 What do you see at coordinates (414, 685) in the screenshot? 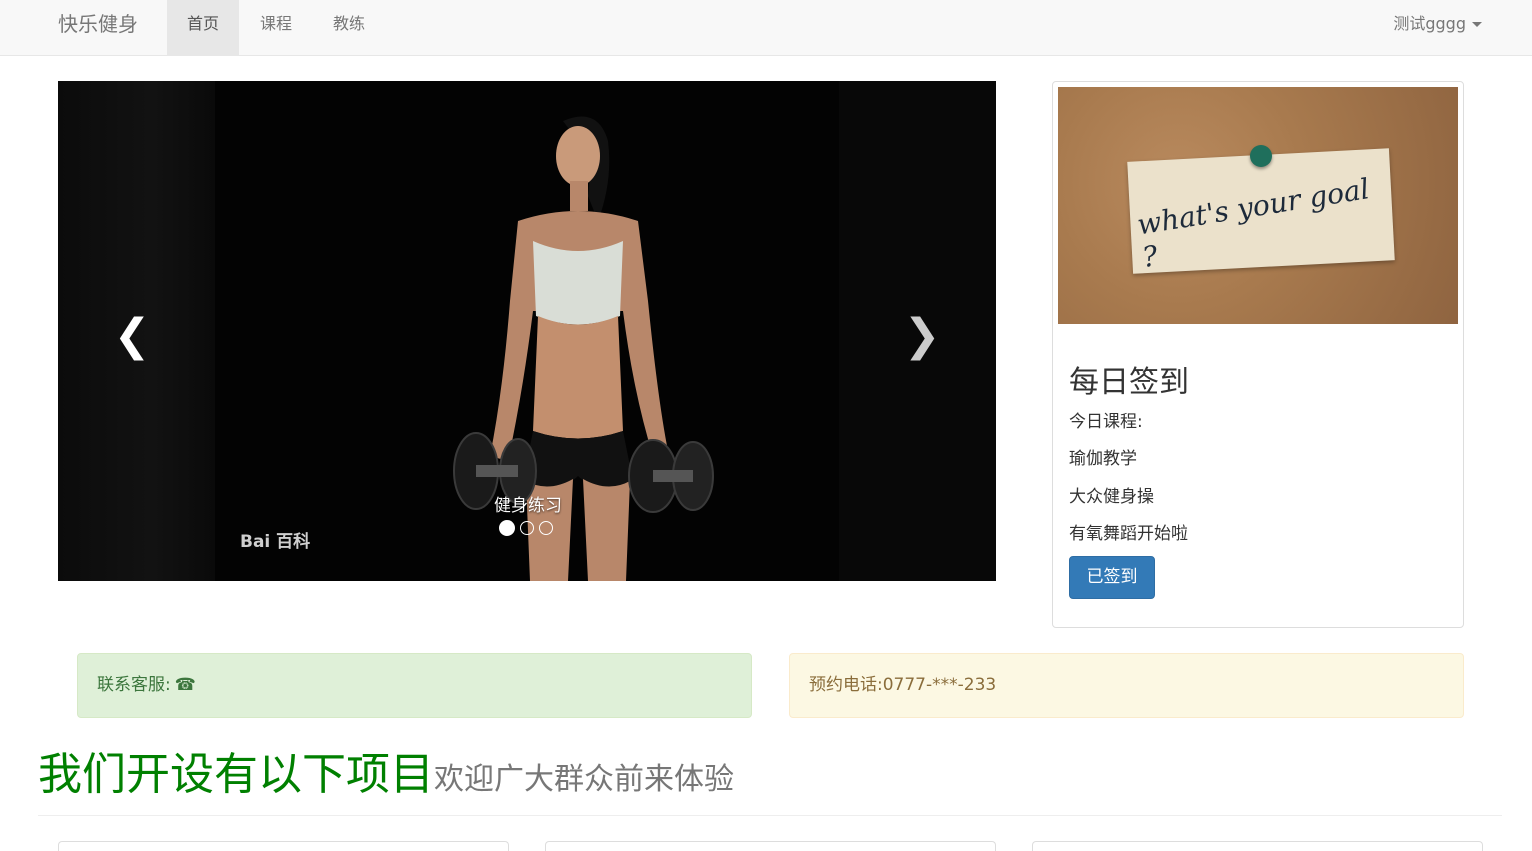
I see `customer-service-alert: 联系客服: ☎` at bounding box center [414, 685].